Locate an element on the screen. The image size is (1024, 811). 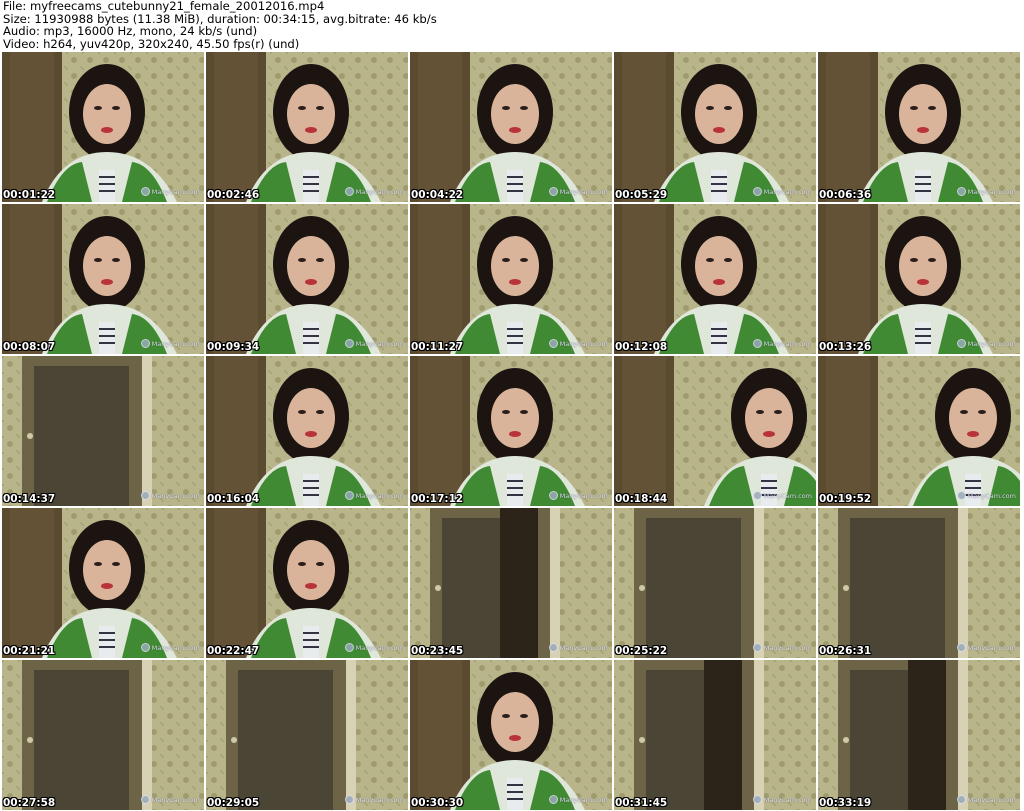
thumbnail-frame: ManyCam.com 00:19:52 is located at coordinates (919, 431).